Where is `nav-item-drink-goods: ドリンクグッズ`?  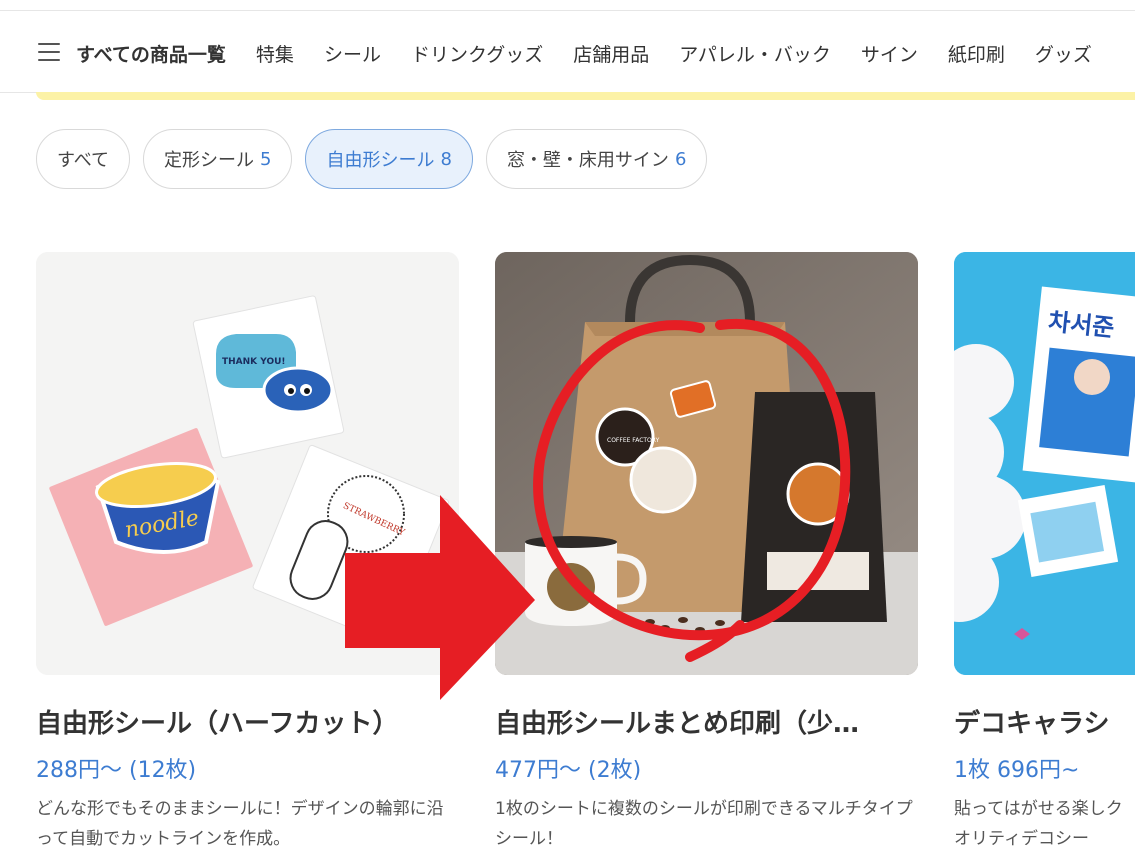 nav-item-drink-goods: ドリンクグッズ is located at coordinates (477, 53).